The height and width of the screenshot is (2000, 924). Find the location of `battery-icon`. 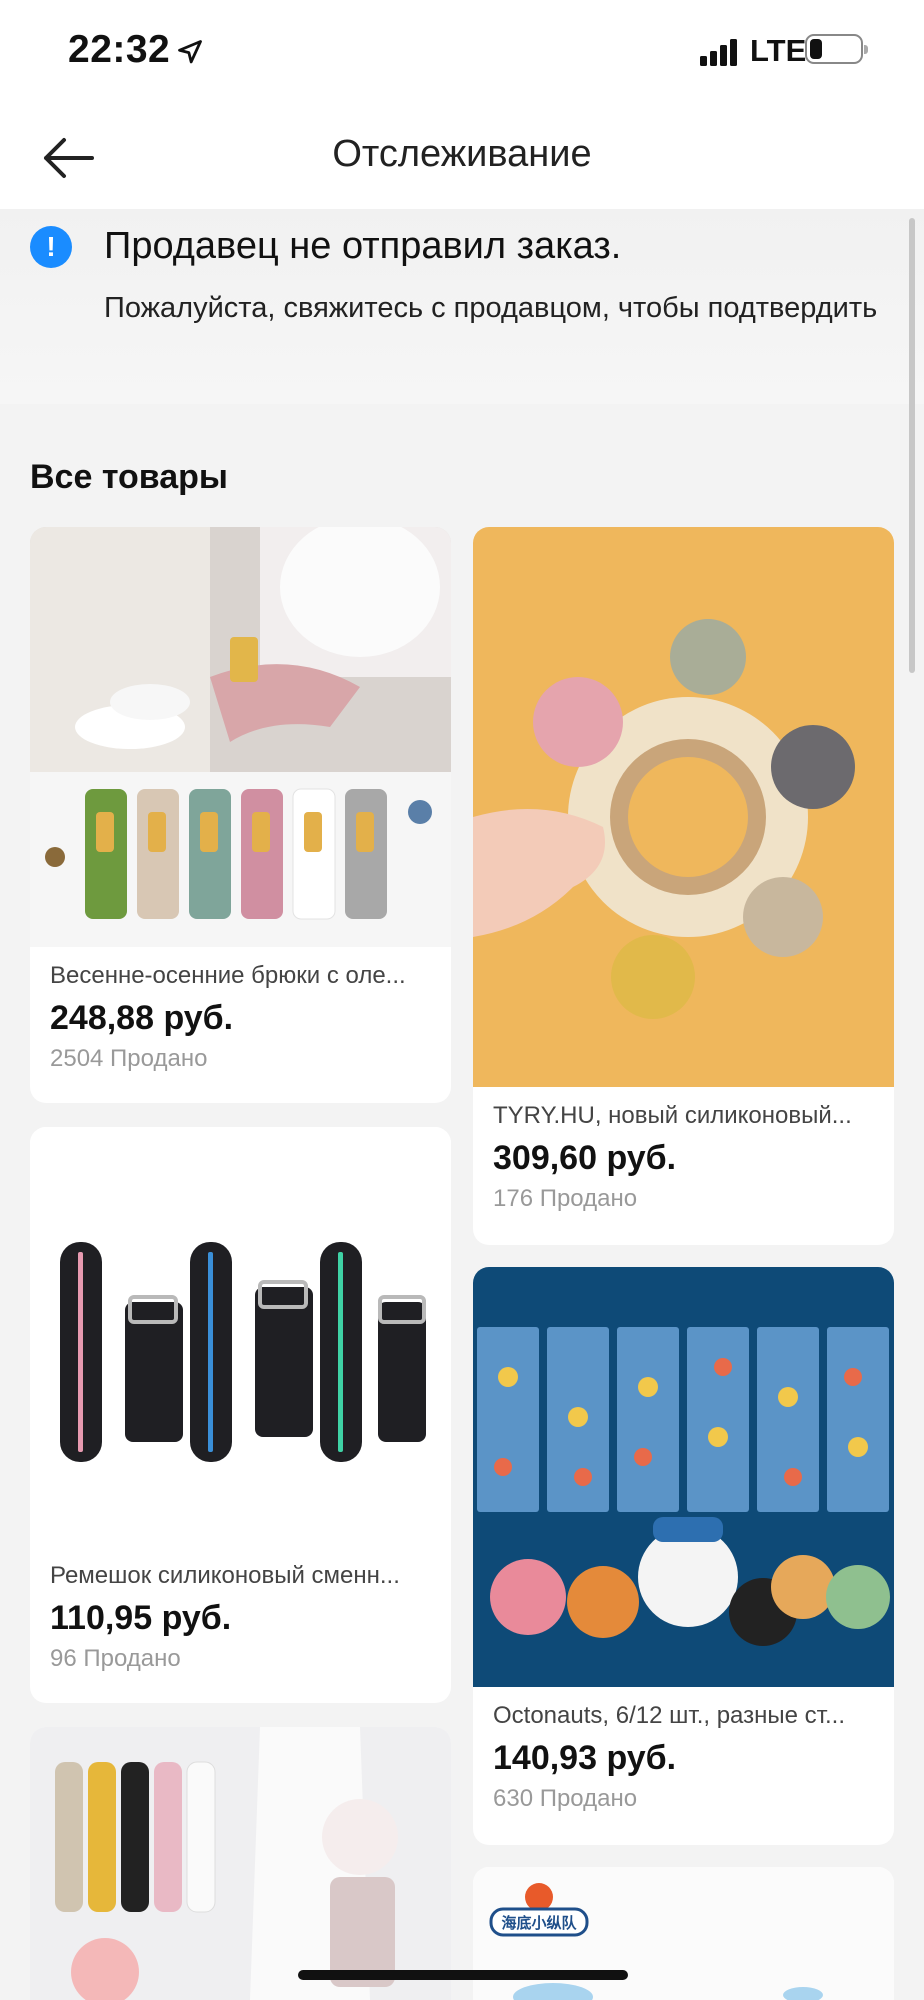

battery-icon is located at coordinates (836, 49).